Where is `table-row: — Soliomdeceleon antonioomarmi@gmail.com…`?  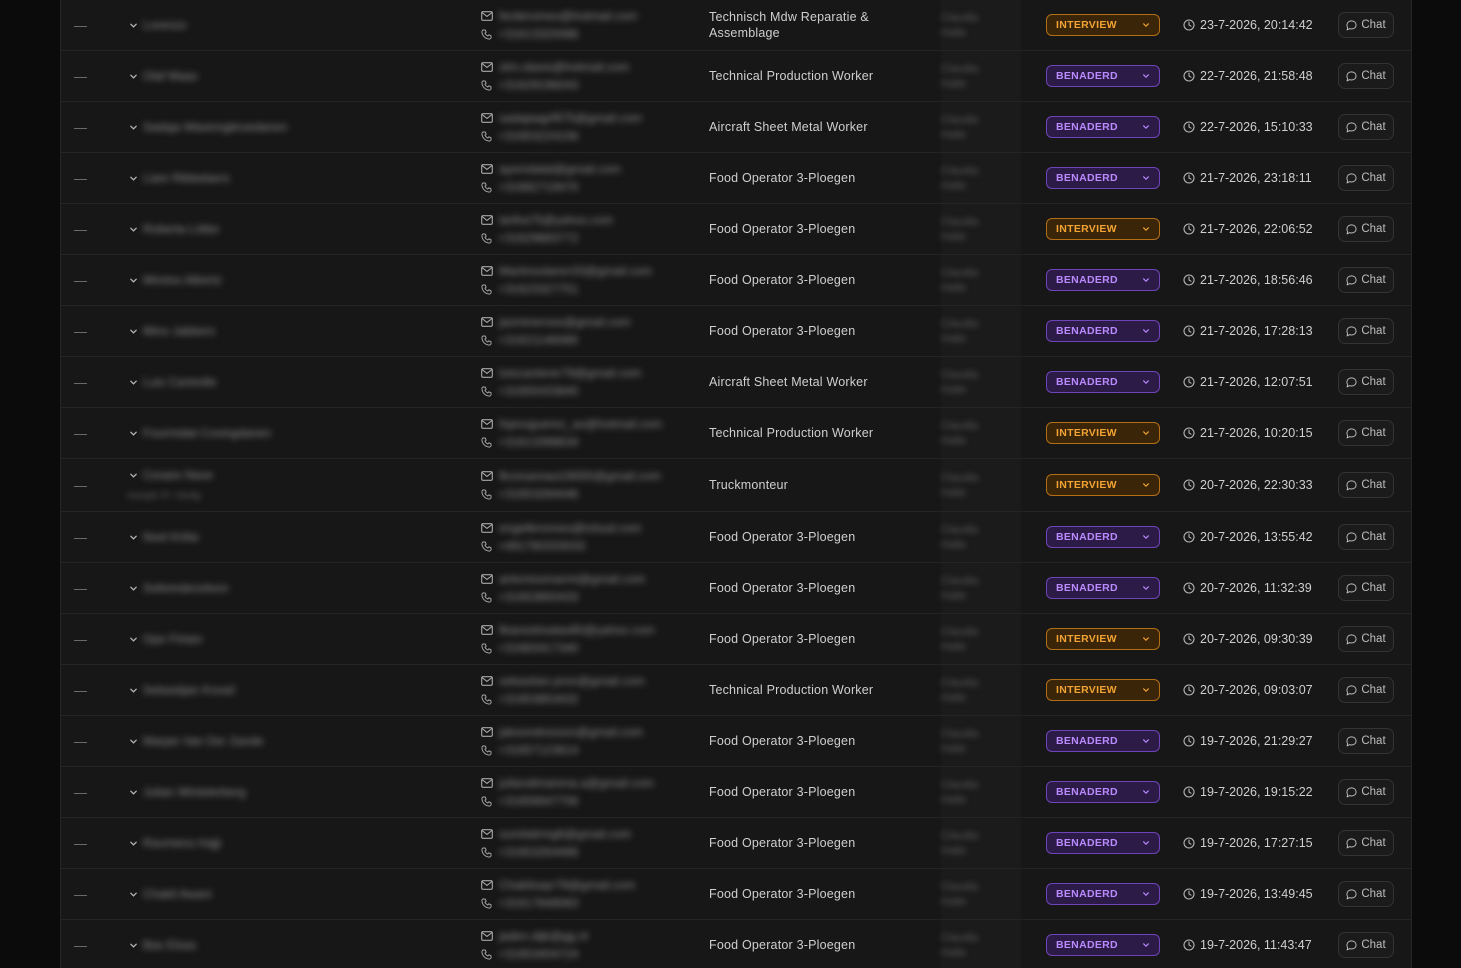
table-row: — Soliomdeceleon antonioomarmi@gmail.com… is located at coordinates (736, 588).